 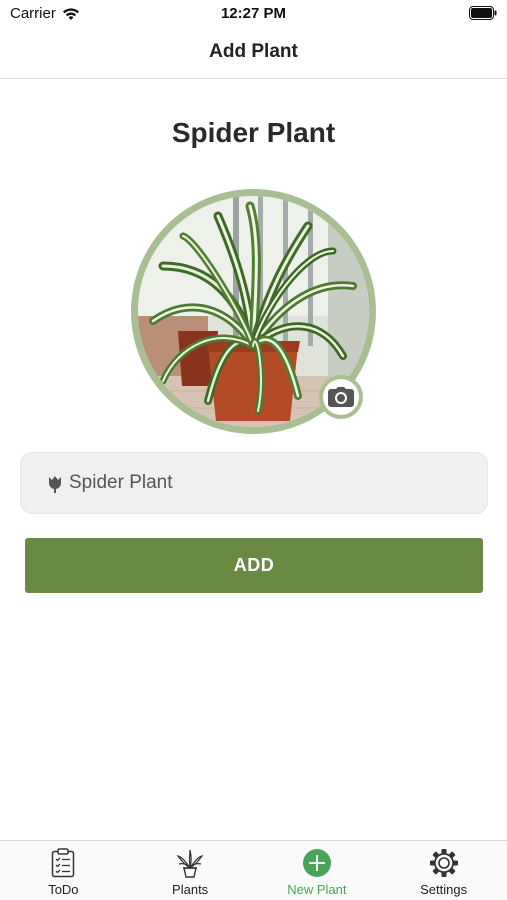 I want to click on tab-new-plant: New Plant, so click(x=317, y=870).